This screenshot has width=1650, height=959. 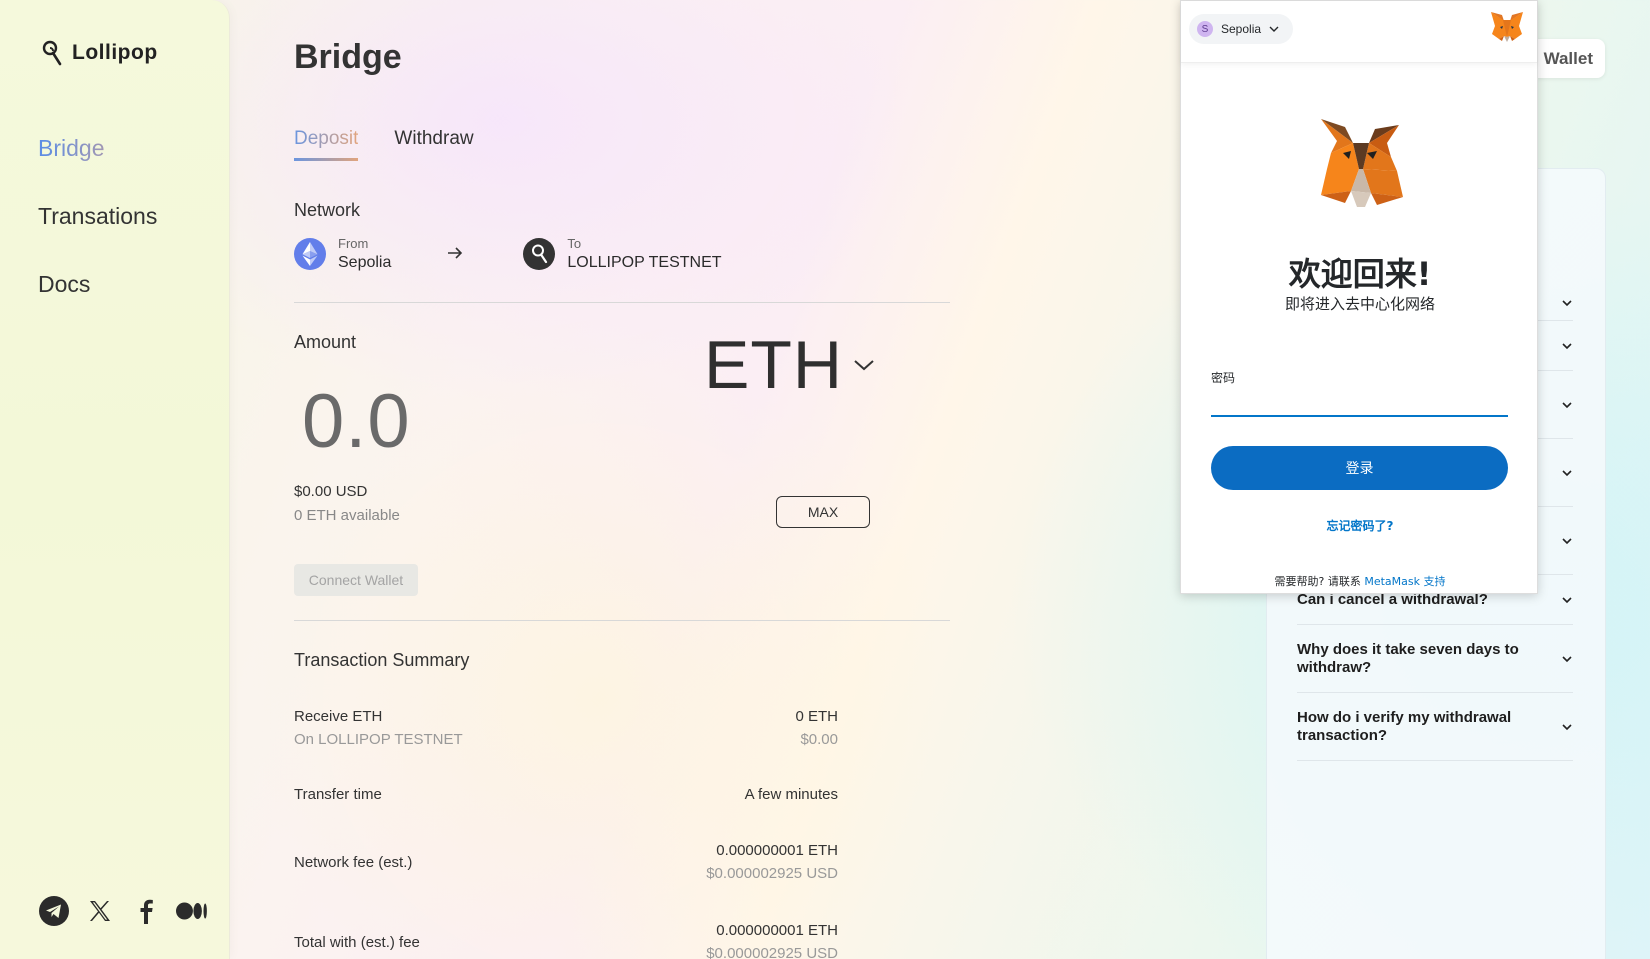 I want to click on receive-label: Receive ETH, so click(x=338, y=716).